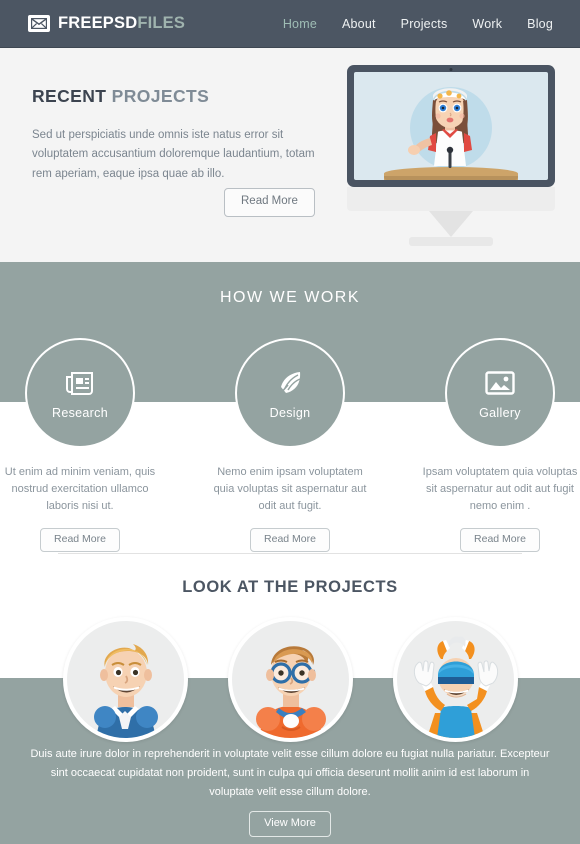  Describe the element at coordinates (161, 23) in the screenshot. I see `logo-text-secondary: FILES` at that location.